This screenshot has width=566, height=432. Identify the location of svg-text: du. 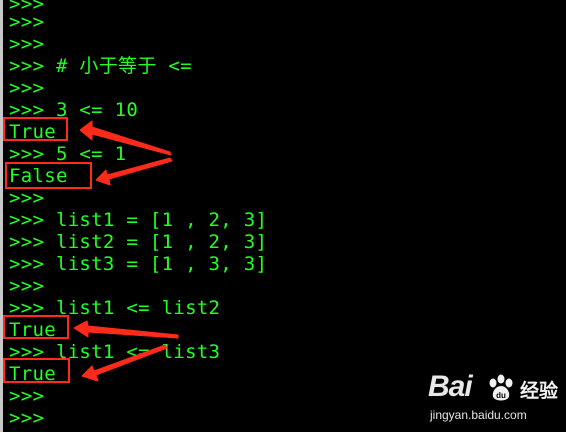
(501, 395).